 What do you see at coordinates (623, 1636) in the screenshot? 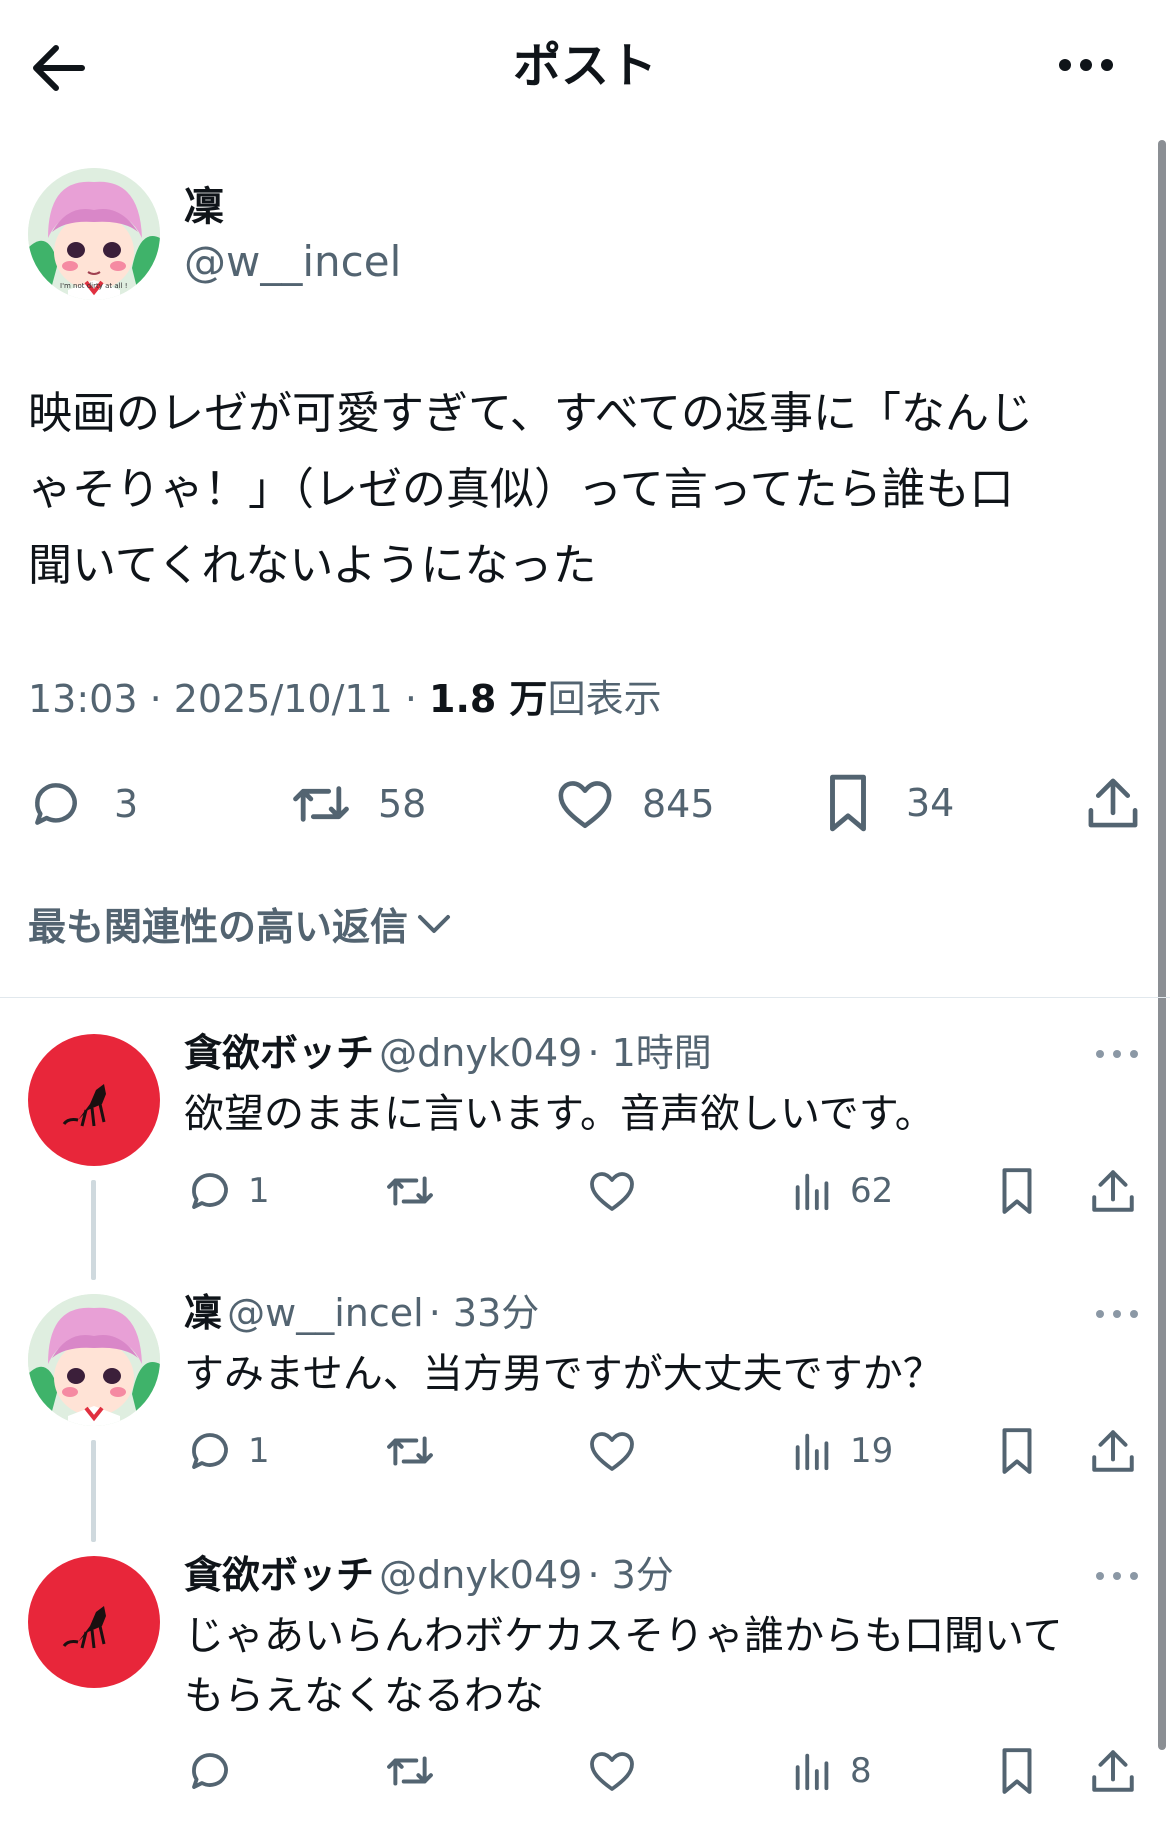
I see `reply-text-line: じゃあいらんわボケカスそりゃ誰からも口聞いて` at bounding box center [623, 1636].